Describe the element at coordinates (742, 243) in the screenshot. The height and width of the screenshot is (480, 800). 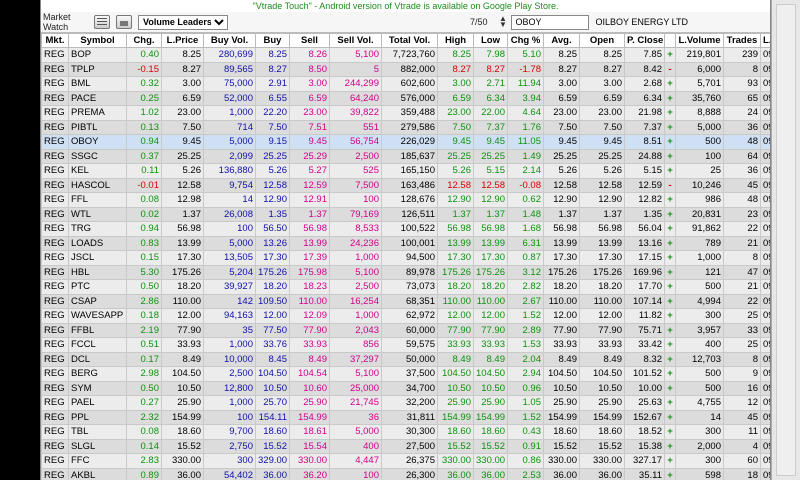
I see `cell-tr: 21` at that location.